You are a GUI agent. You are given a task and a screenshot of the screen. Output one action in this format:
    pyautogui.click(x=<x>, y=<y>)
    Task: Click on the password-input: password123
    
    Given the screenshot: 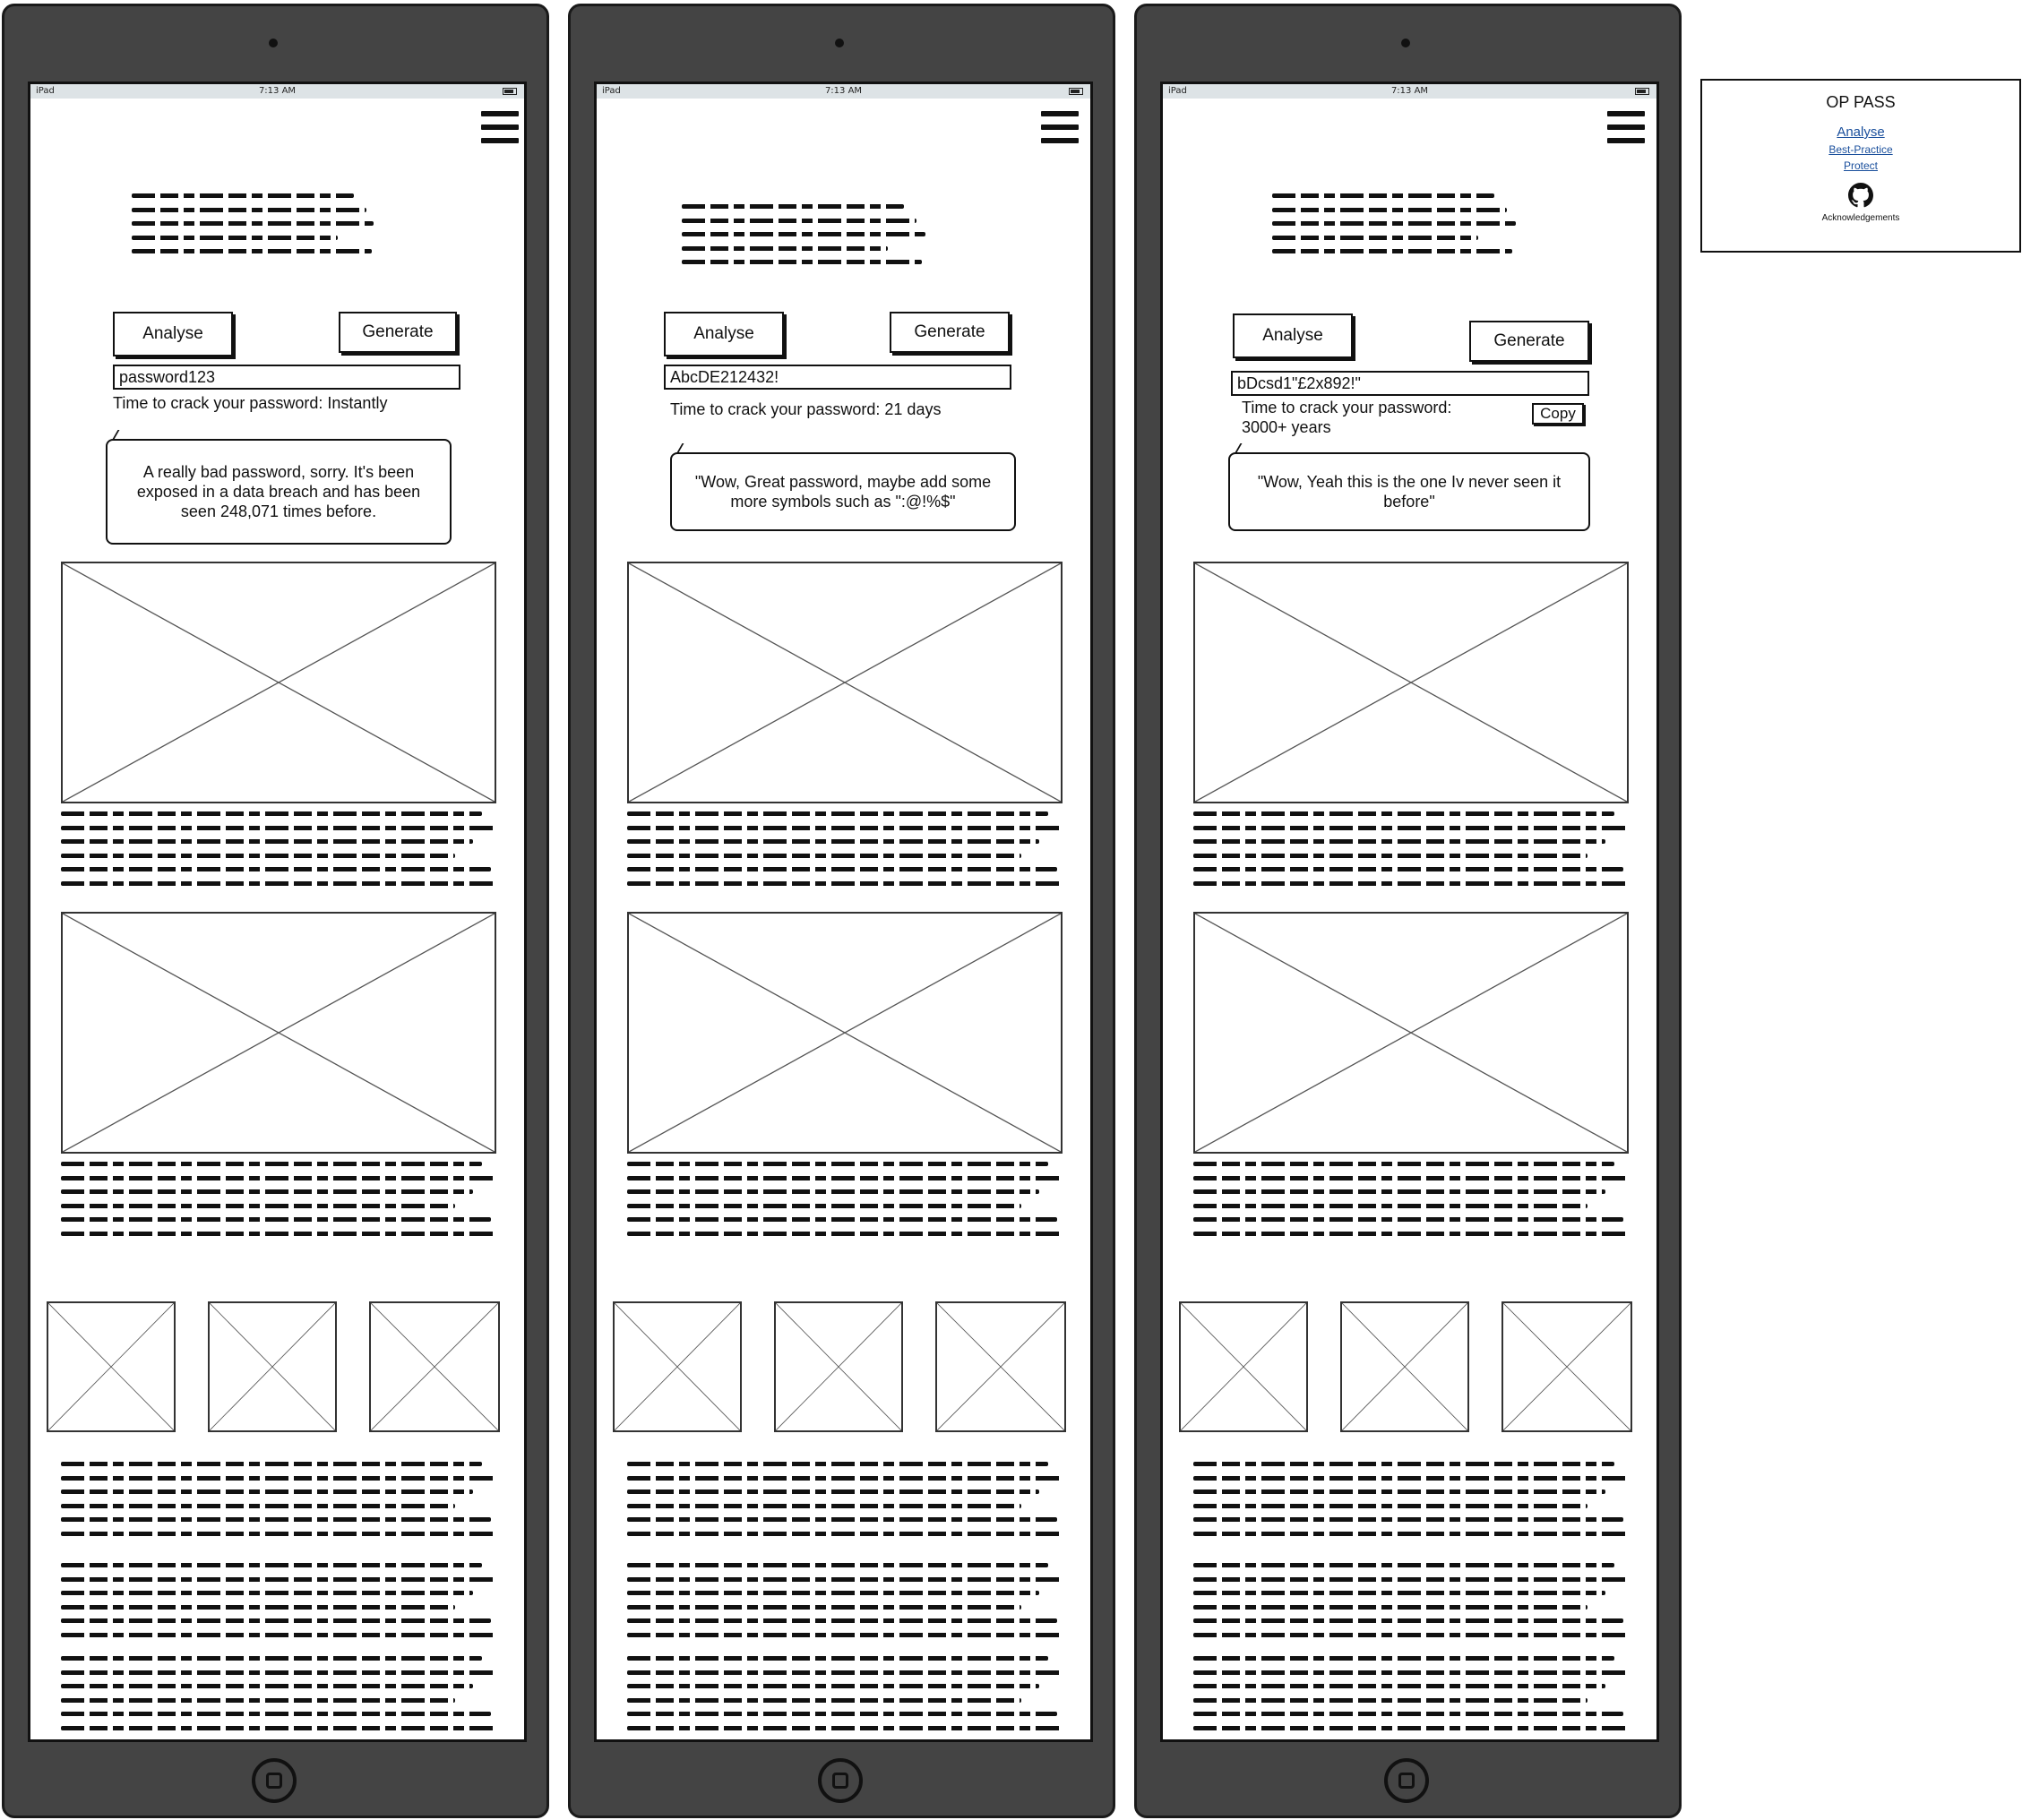 What is the action you would take?
    pyautogui.click(x=286, y=377)
    